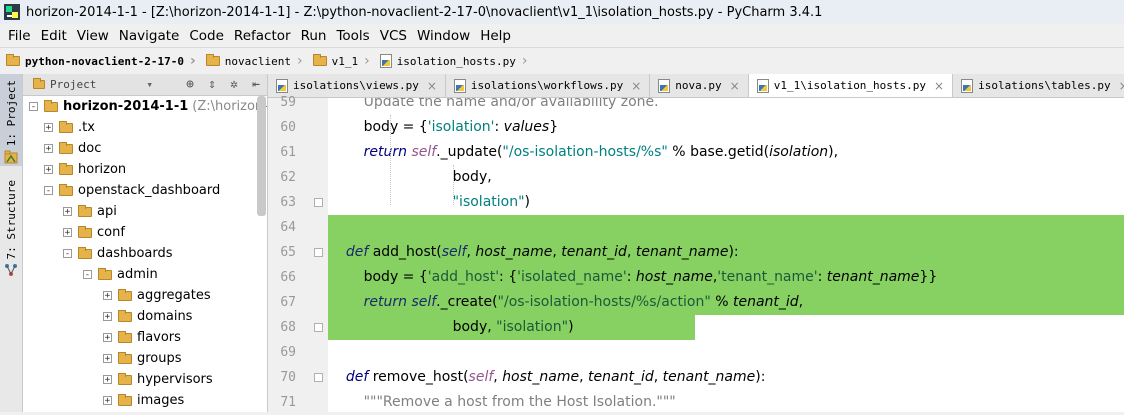  What do you see at coordinates (147, 316) in the screenshot?
I see `tree-item: + domains` at bounding box center [147, 316].